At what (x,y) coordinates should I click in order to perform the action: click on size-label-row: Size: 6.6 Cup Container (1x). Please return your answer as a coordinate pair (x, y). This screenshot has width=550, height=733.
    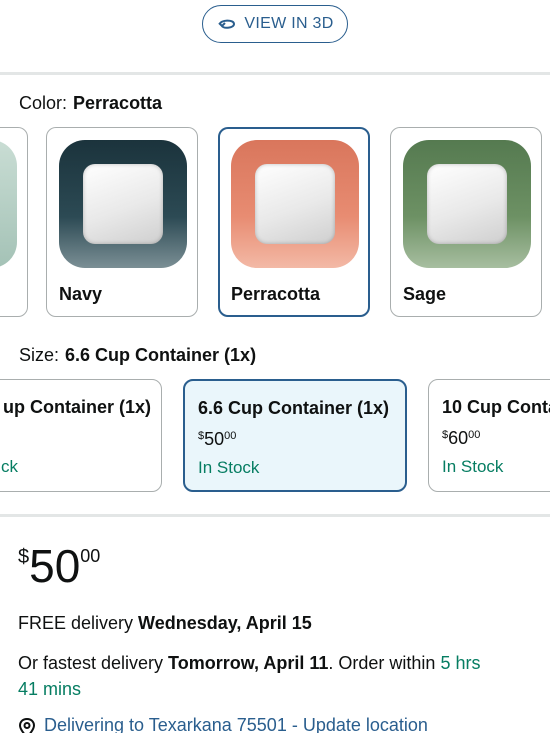
    Looking at the image, I should click on (137, 355).